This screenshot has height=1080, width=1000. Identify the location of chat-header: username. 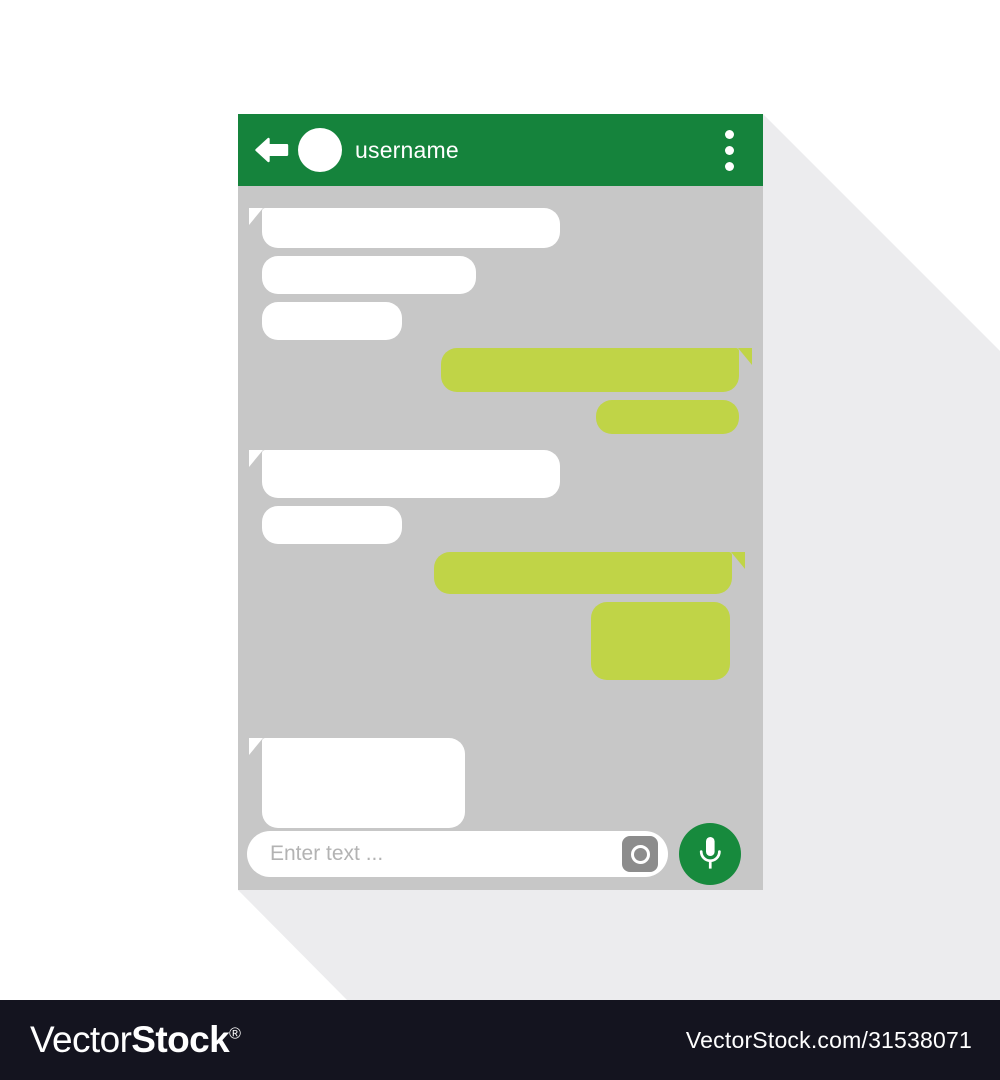
(500, 150).